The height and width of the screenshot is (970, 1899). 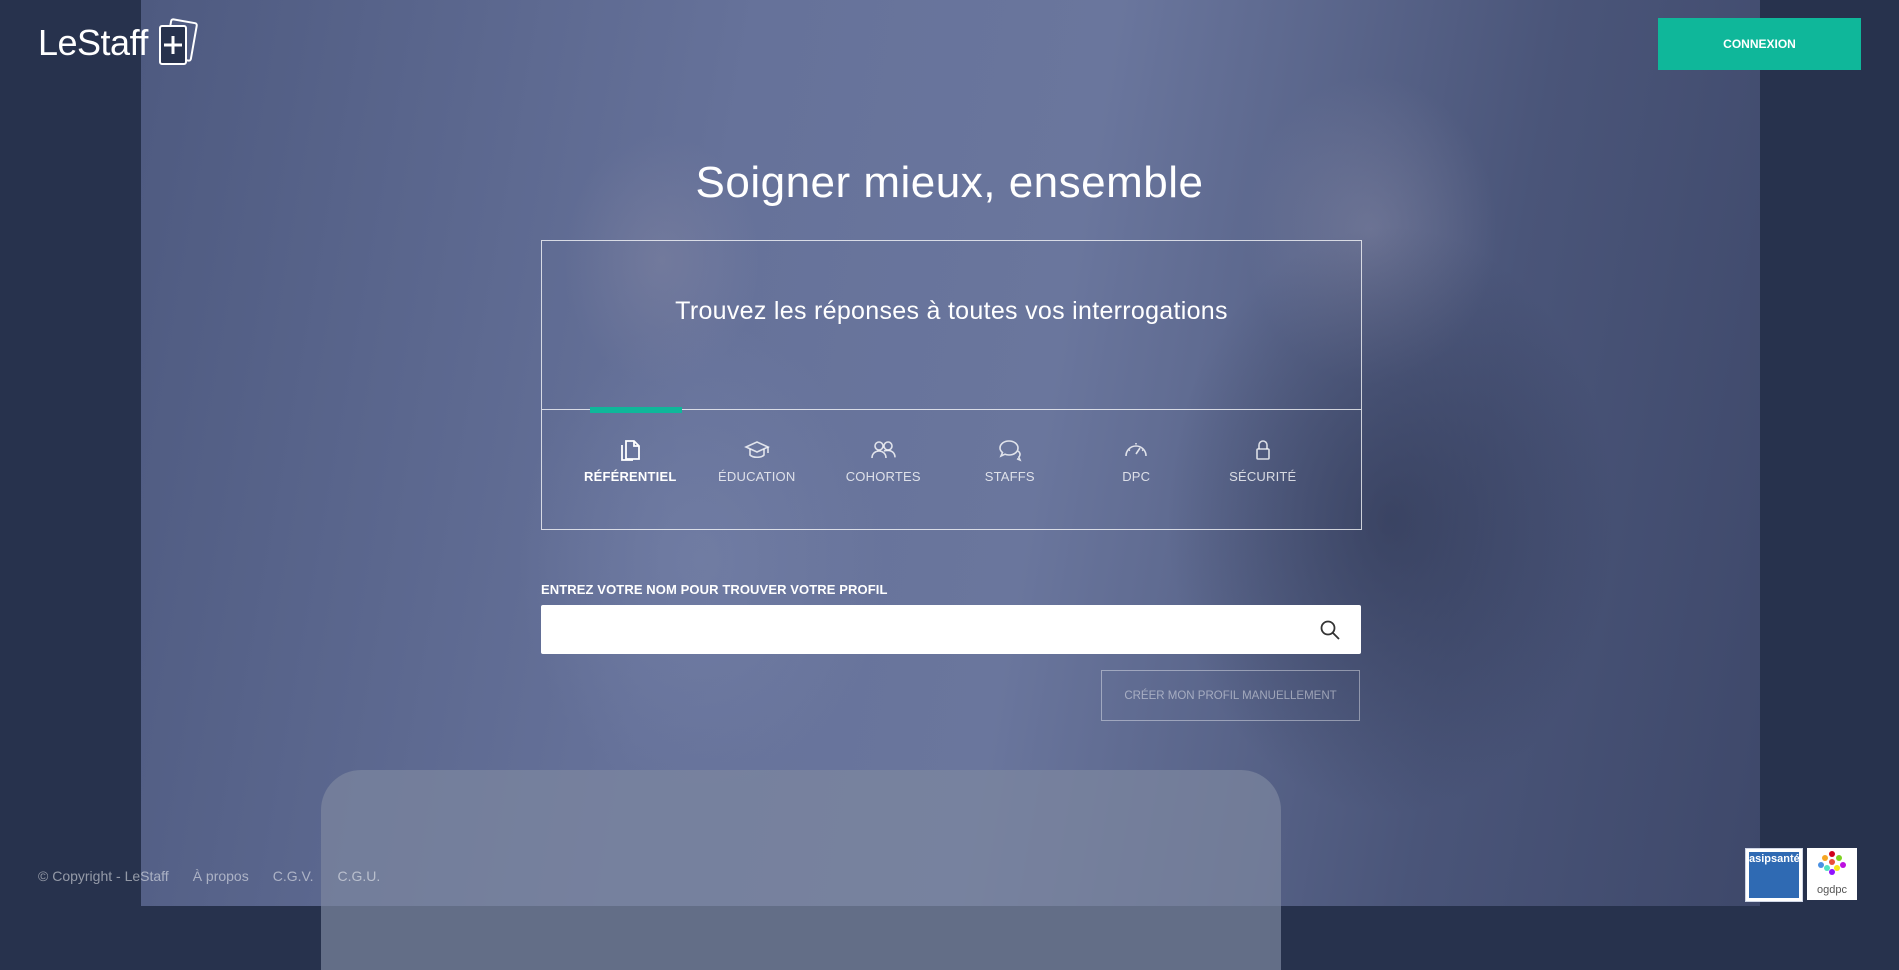 I want to click on search-input, so click(x=939, y=629).